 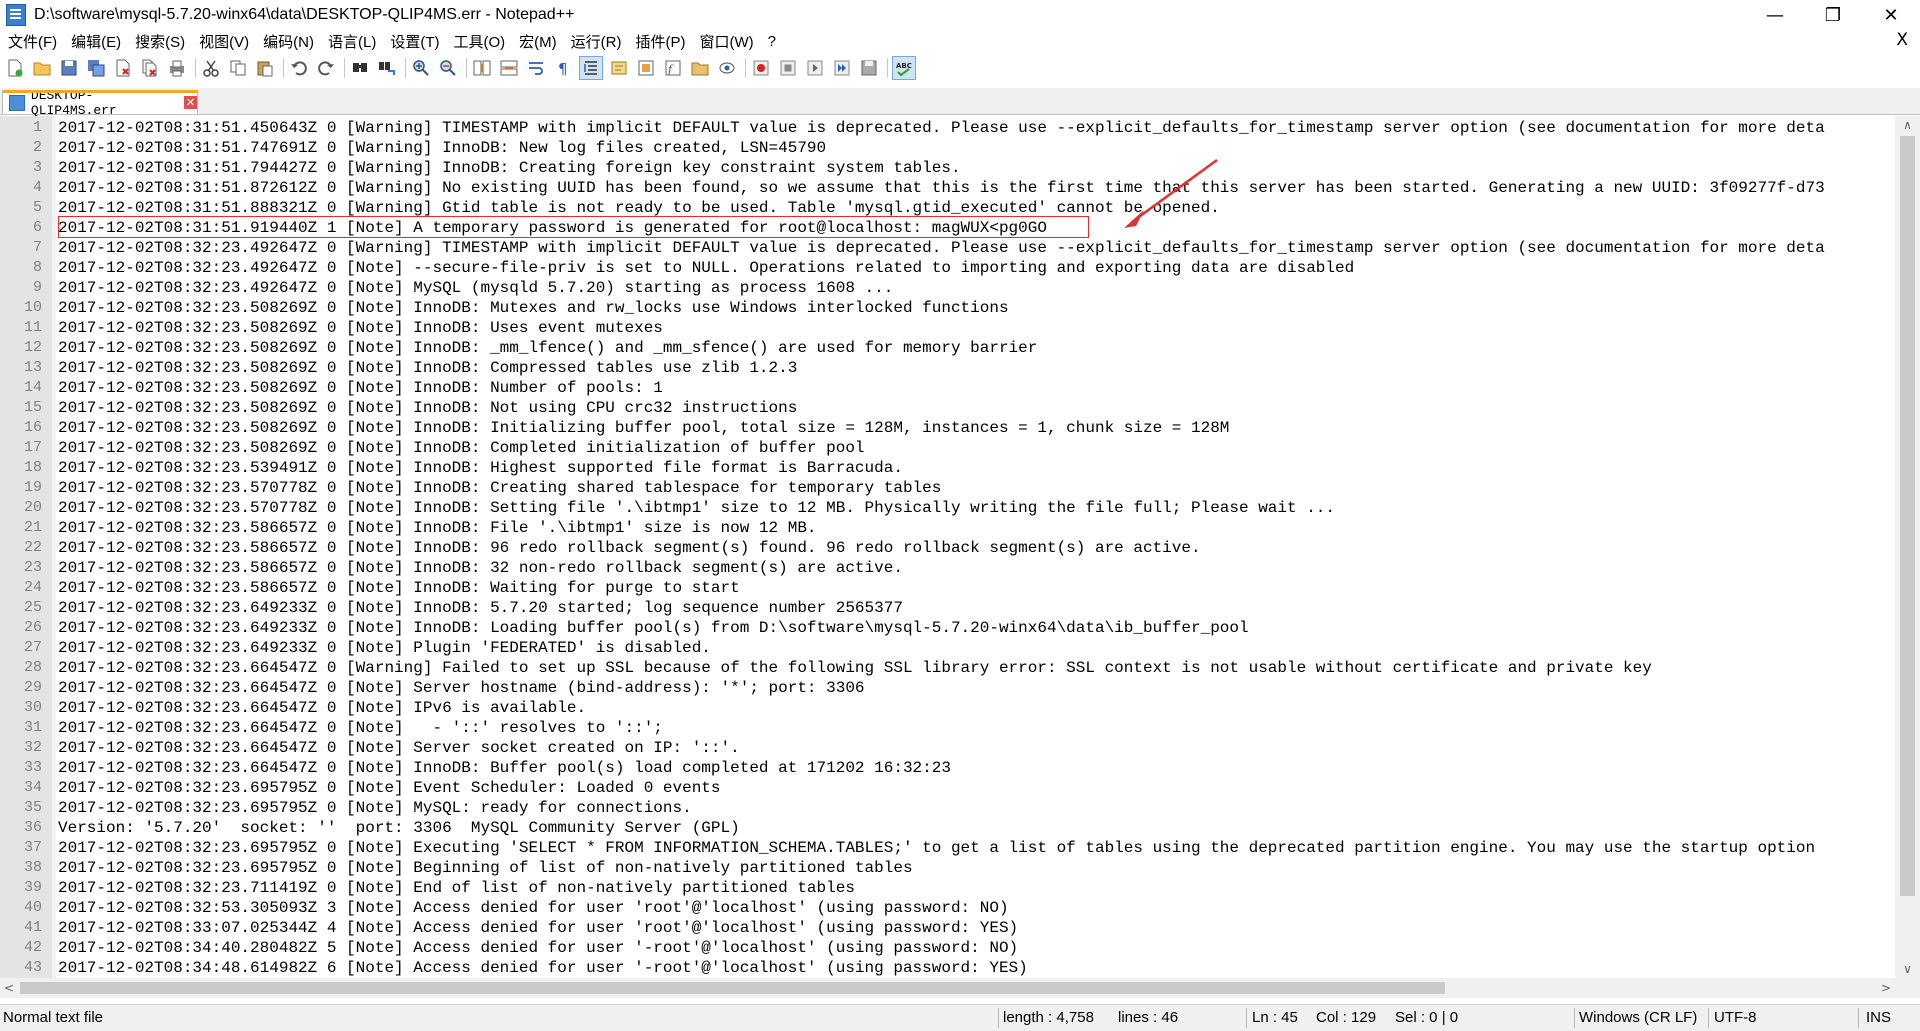 I want to click on minimize-button: —, so click(x=1775, y=15).